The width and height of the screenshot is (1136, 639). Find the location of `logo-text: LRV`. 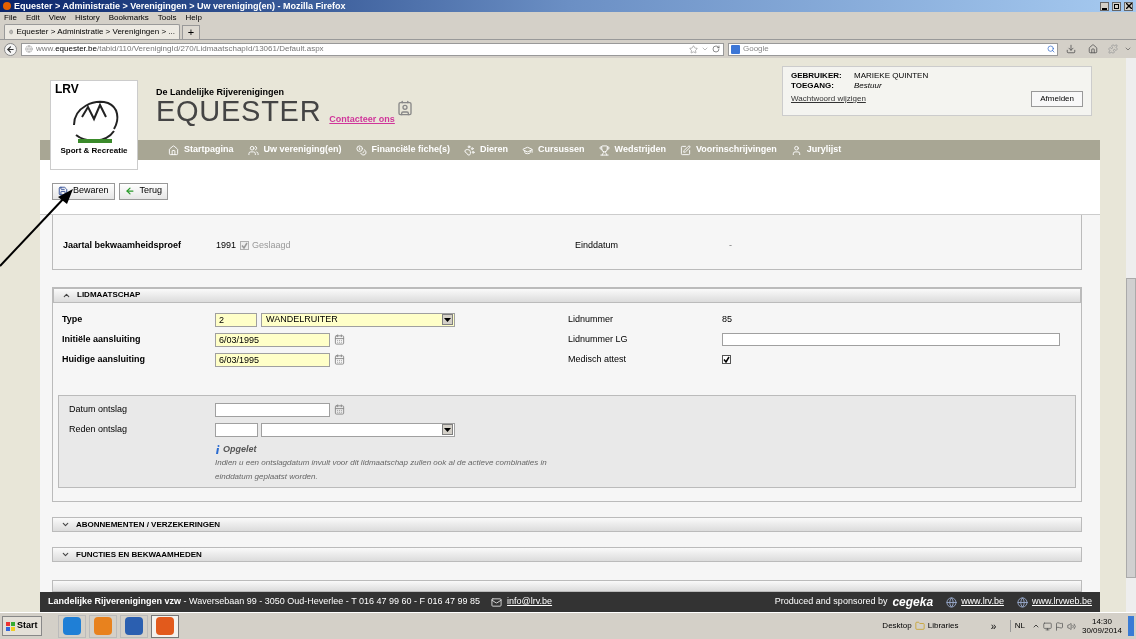

logo-text: LRV is located at coordinates (67, 89).